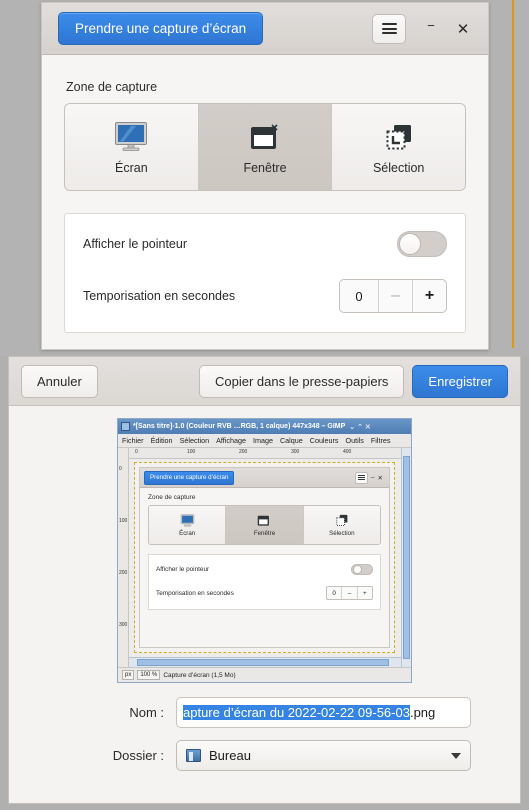 This screenshot has width=529, height=810. I want to click on delay-label: Temporisation en secondes, so click(159, 296).